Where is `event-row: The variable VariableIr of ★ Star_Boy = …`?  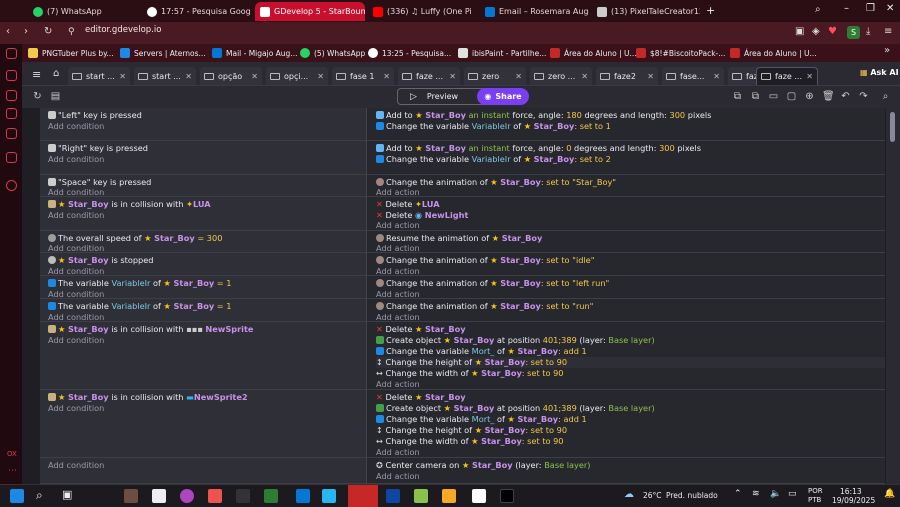 event-row: The variable VariableIr of ★ Star_Boy = … is located at coordinates (462, 310).